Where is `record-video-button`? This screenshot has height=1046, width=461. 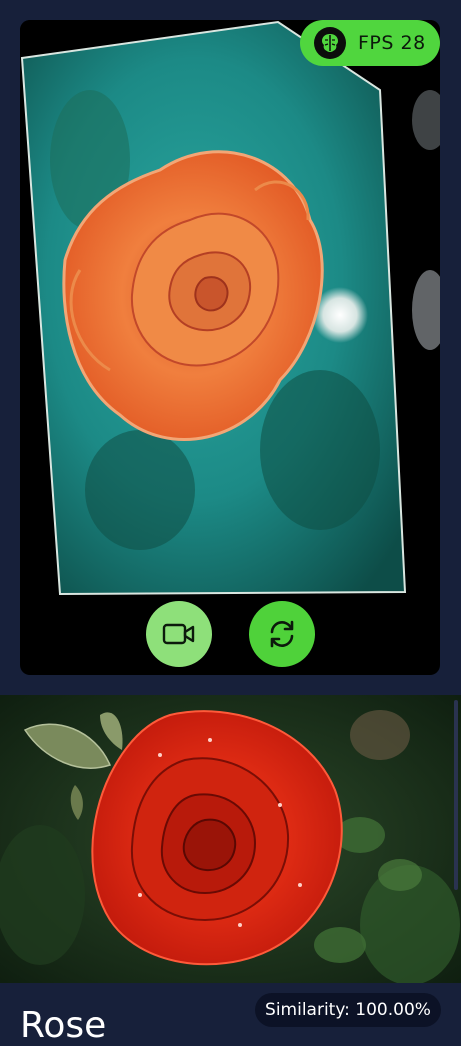 record-video-button is located at coordinates (179, 634).